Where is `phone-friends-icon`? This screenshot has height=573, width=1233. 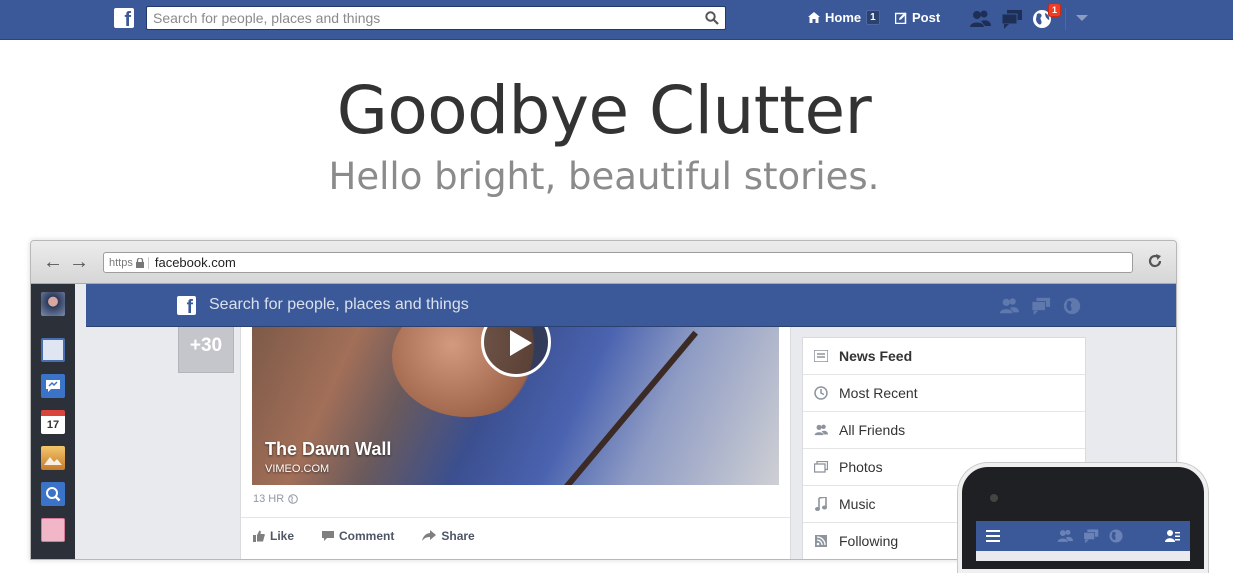 phone-friends-icon is located at coordinates (1065, 536).